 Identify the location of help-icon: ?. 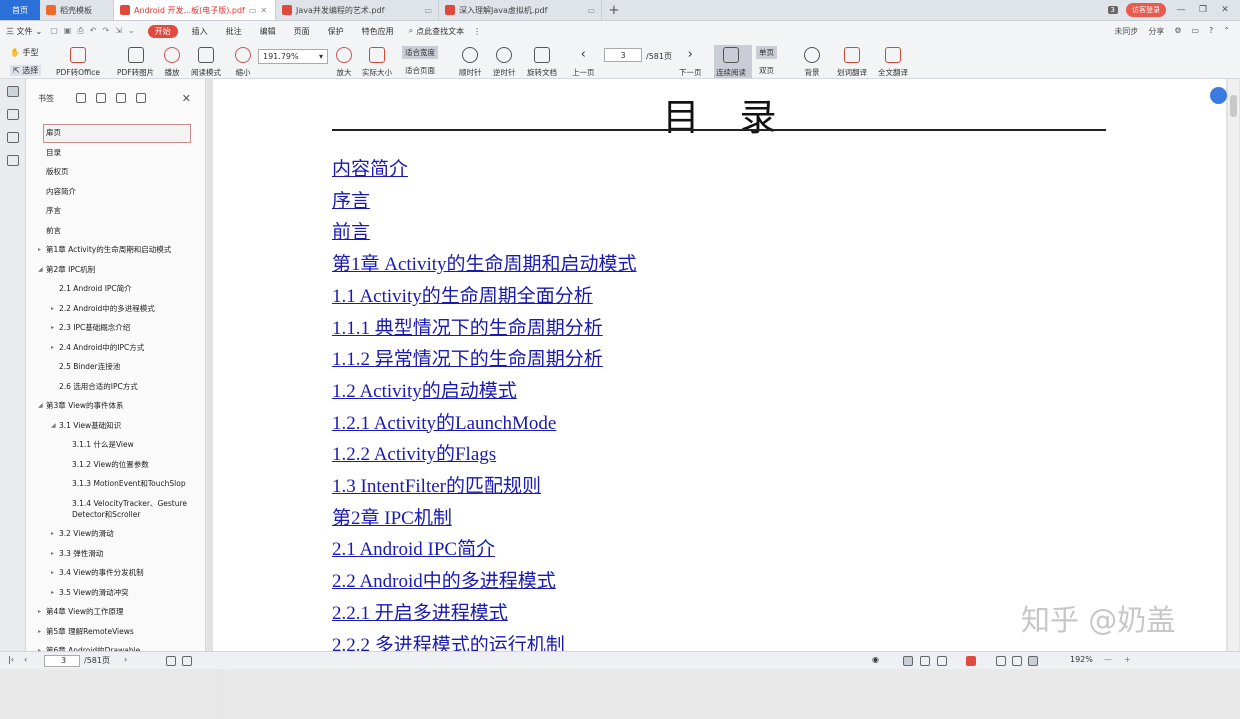
(1211, 31).